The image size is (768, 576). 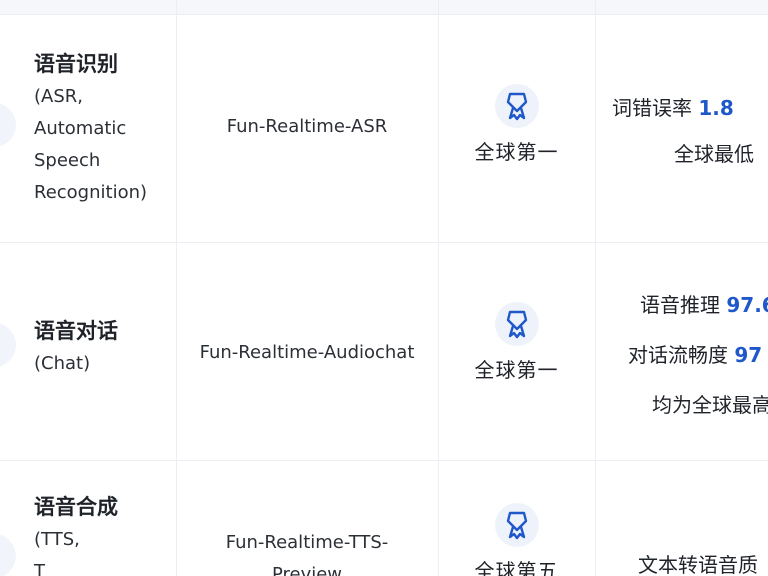 What do you see at coordinates (76, 507) in the screenshot?
I see `category-title: 语音合成` at bounding box center [76, 507].